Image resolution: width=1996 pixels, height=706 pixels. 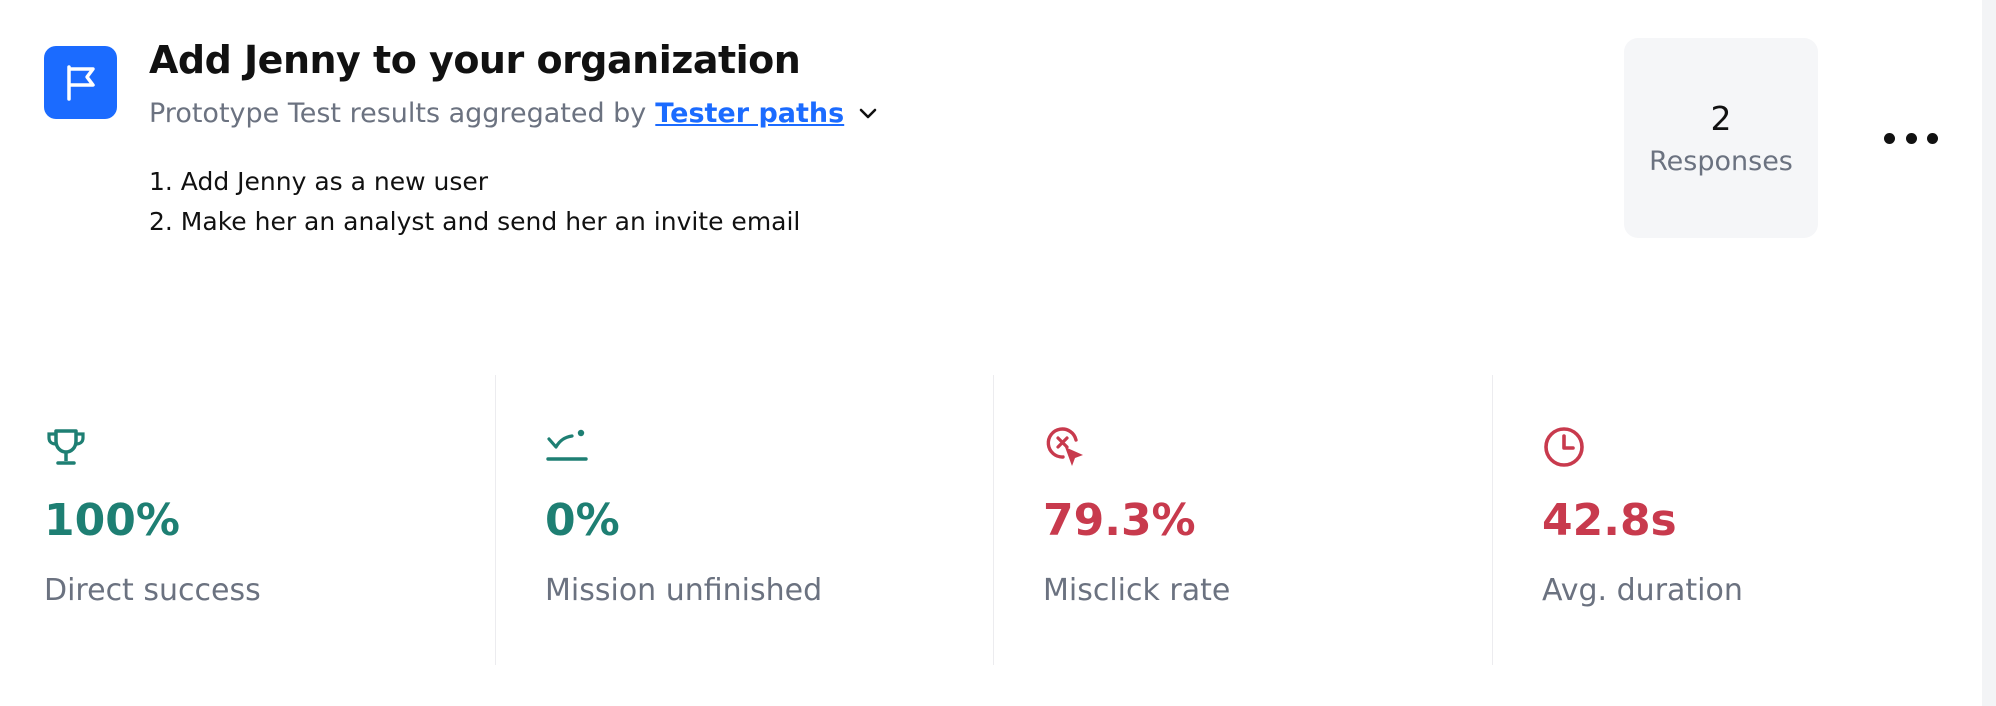 I want to click on stat-label: Misclick rate, so click(x=1137, y=590).